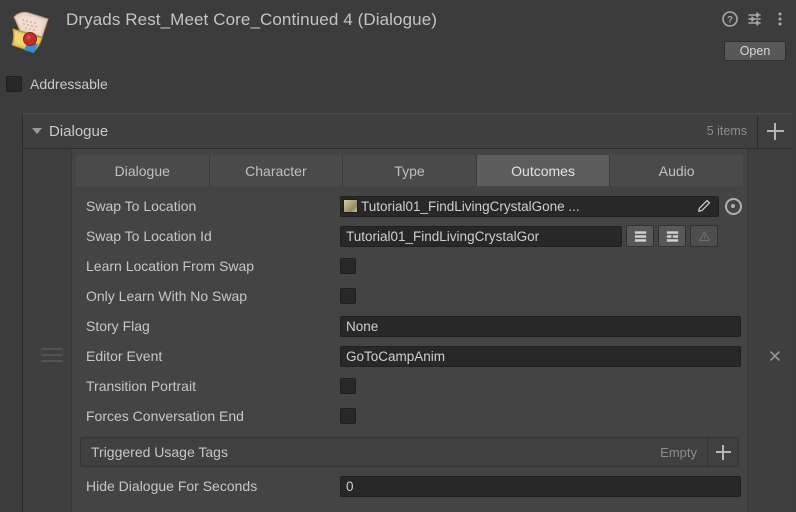 The height and width of the screenshot is (512, 796). I want to click on list-view-icon, so click(640, 236).